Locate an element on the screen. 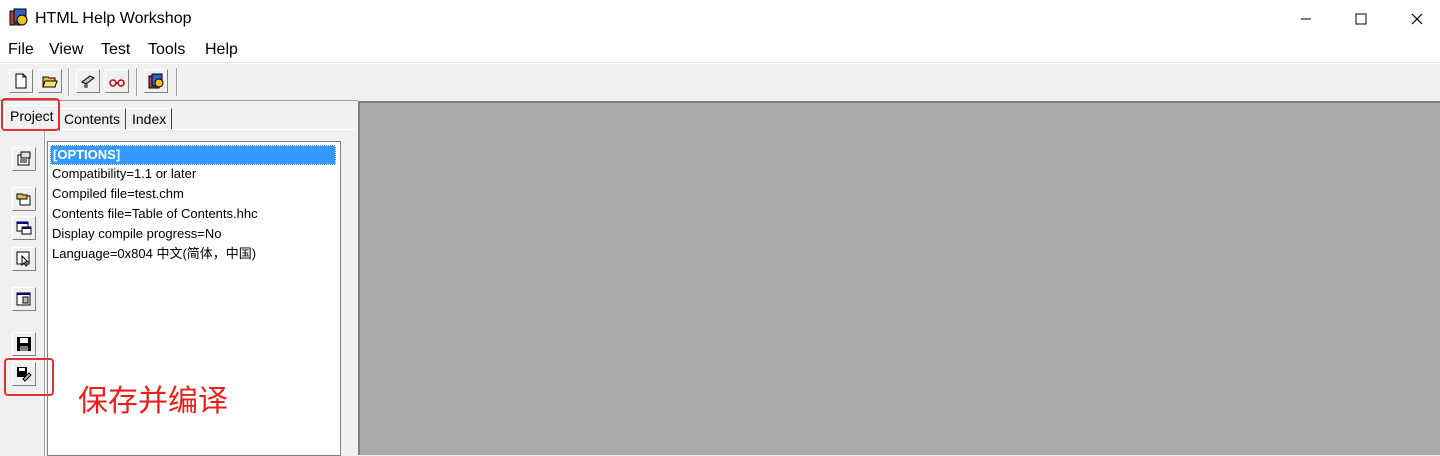 This screenshot has width=1440, height=456. minimize-button is located at coordinates (1306, 19).